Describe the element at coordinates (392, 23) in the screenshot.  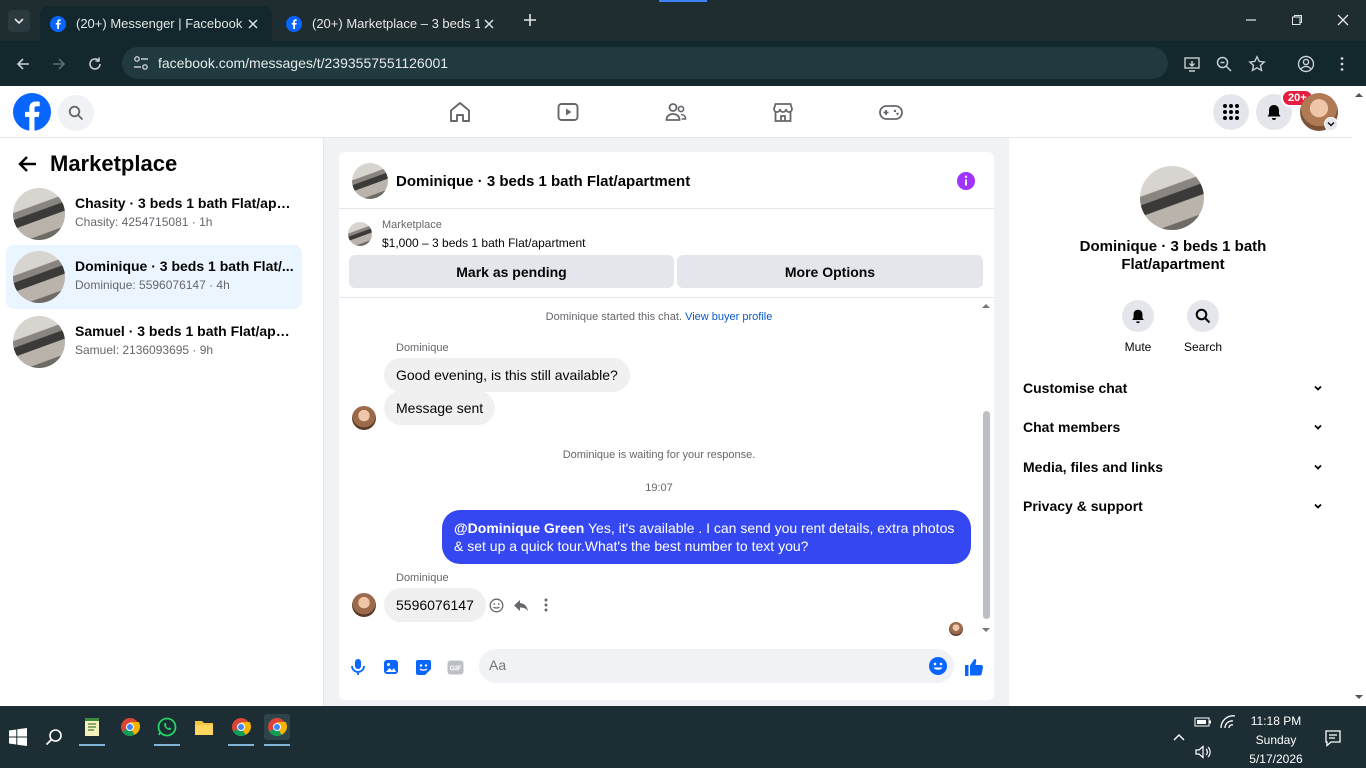
I see `tab-marketplace: (20+) Marketplace – 3 beds 1 b` at that location.